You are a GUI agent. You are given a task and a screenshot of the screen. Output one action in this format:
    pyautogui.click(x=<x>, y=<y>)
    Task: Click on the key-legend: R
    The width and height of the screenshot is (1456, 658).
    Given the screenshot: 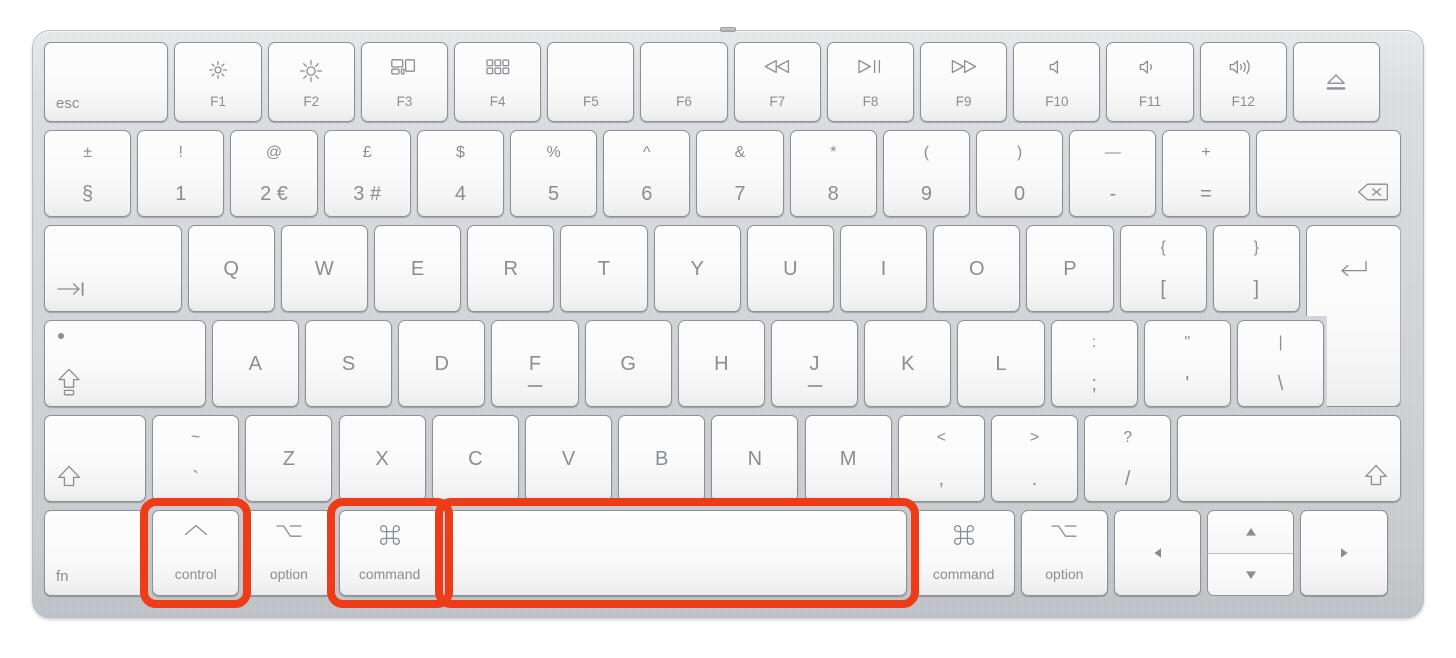 What is the action you would take?
    pyautogui.click(x=510, y=268)
    